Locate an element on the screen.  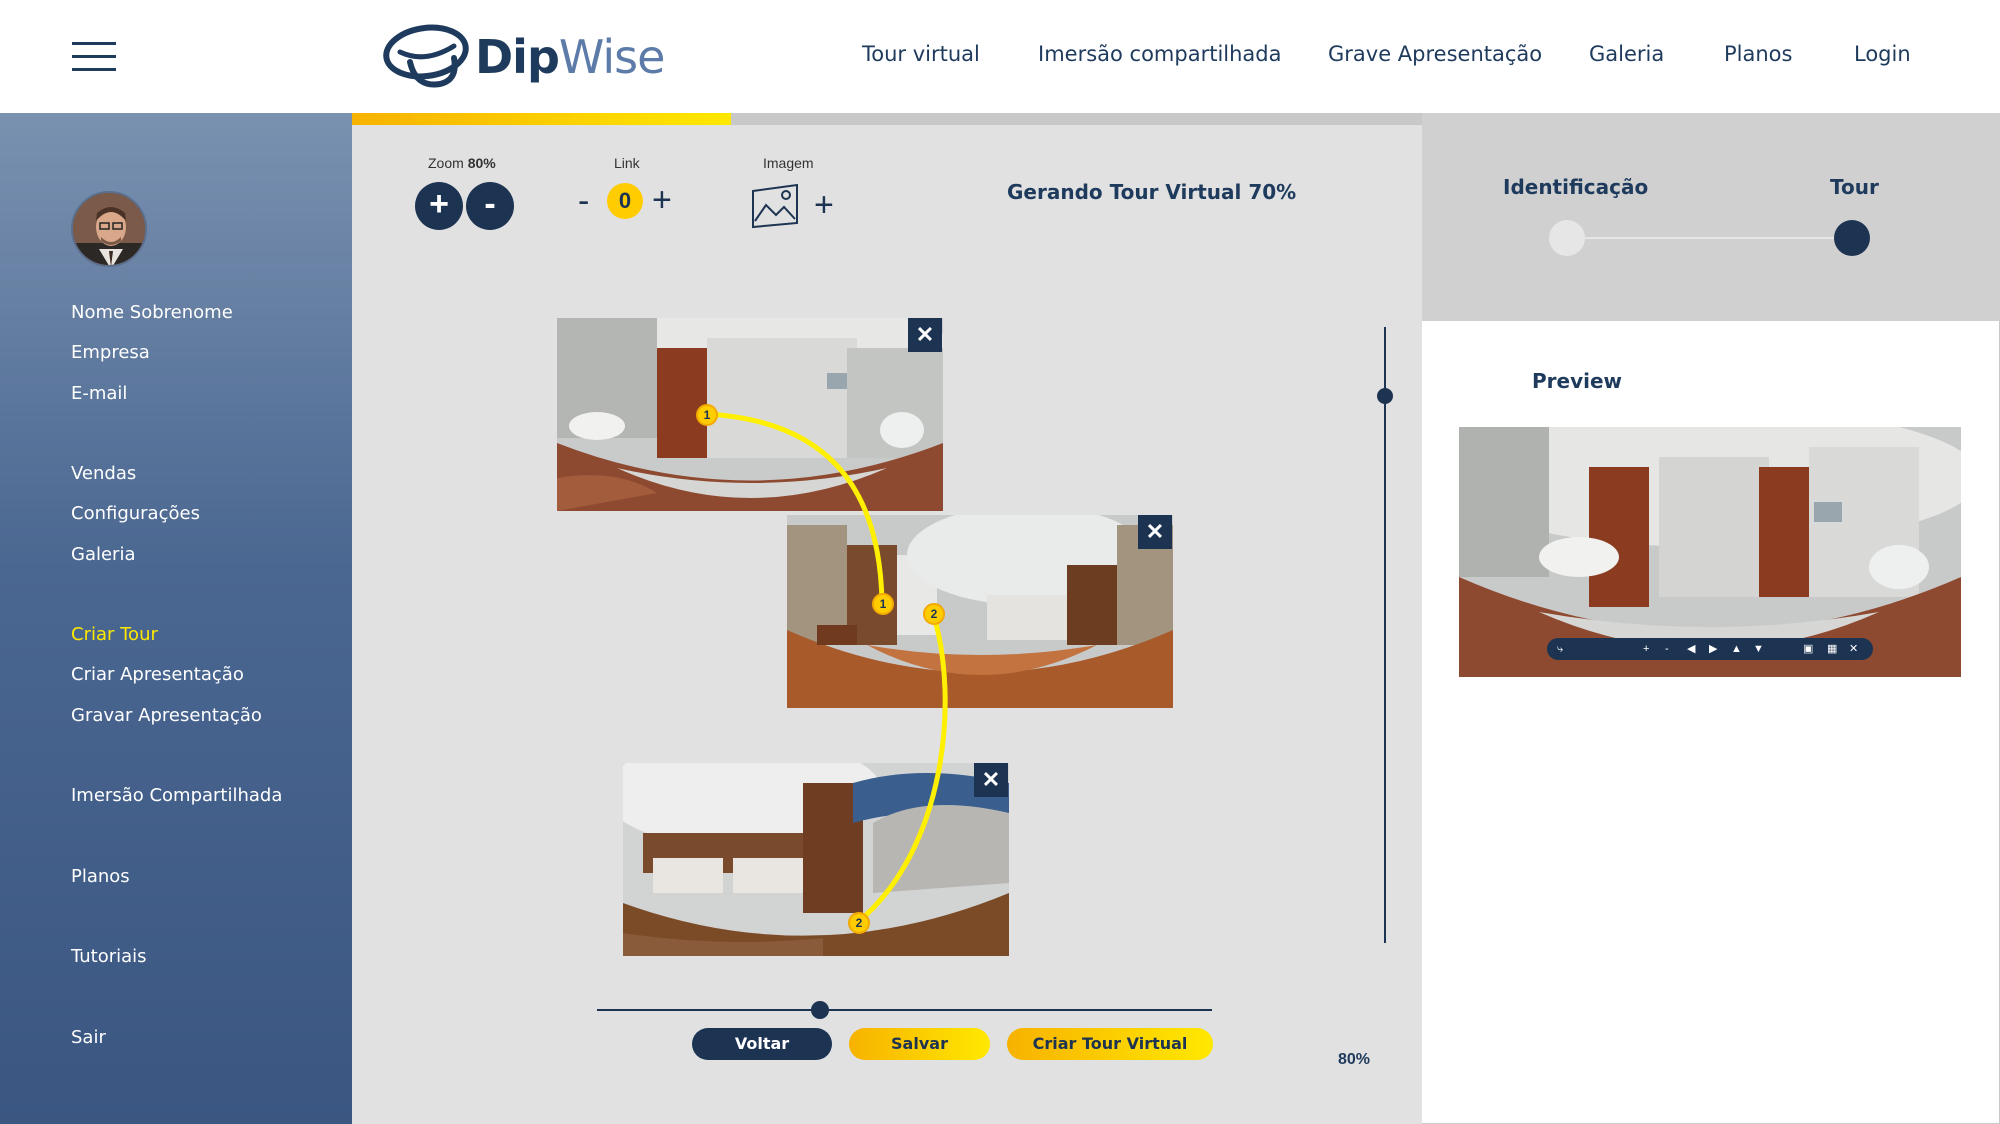
panorama-bedroom-image is located at coordinates (980, 611).